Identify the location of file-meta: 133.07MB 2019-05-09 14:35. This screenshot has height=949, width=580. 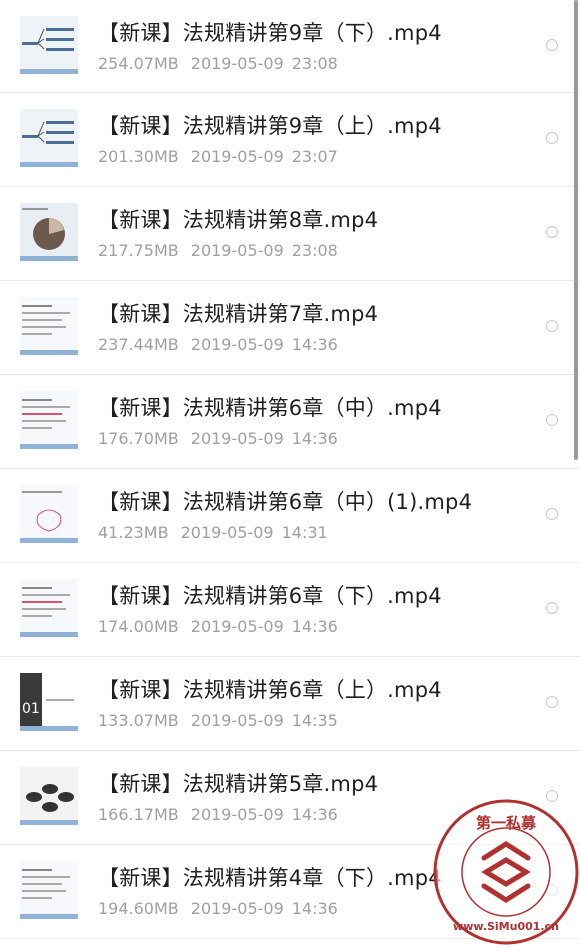
(218, 720).